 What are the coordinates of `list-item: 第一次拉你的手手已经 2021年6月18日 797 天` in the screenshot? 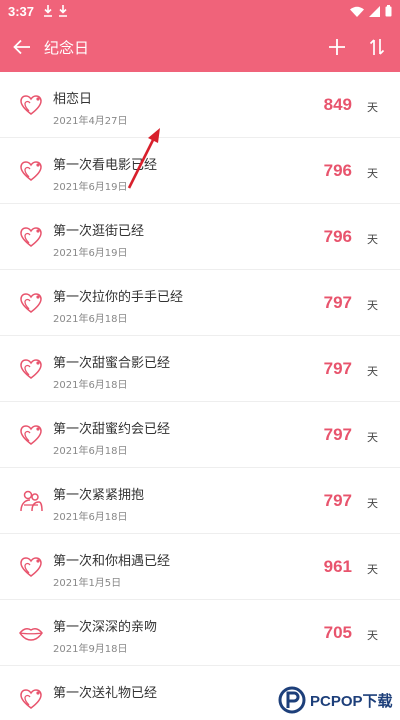 It's located at (200, 303).